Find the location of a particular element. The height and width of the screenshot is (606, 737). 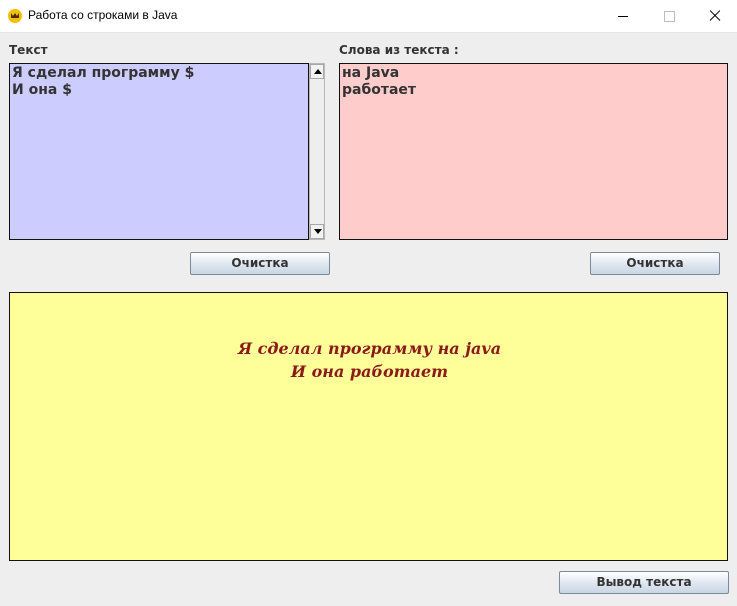

input-scrollbar is located at coordinates (317, 151).